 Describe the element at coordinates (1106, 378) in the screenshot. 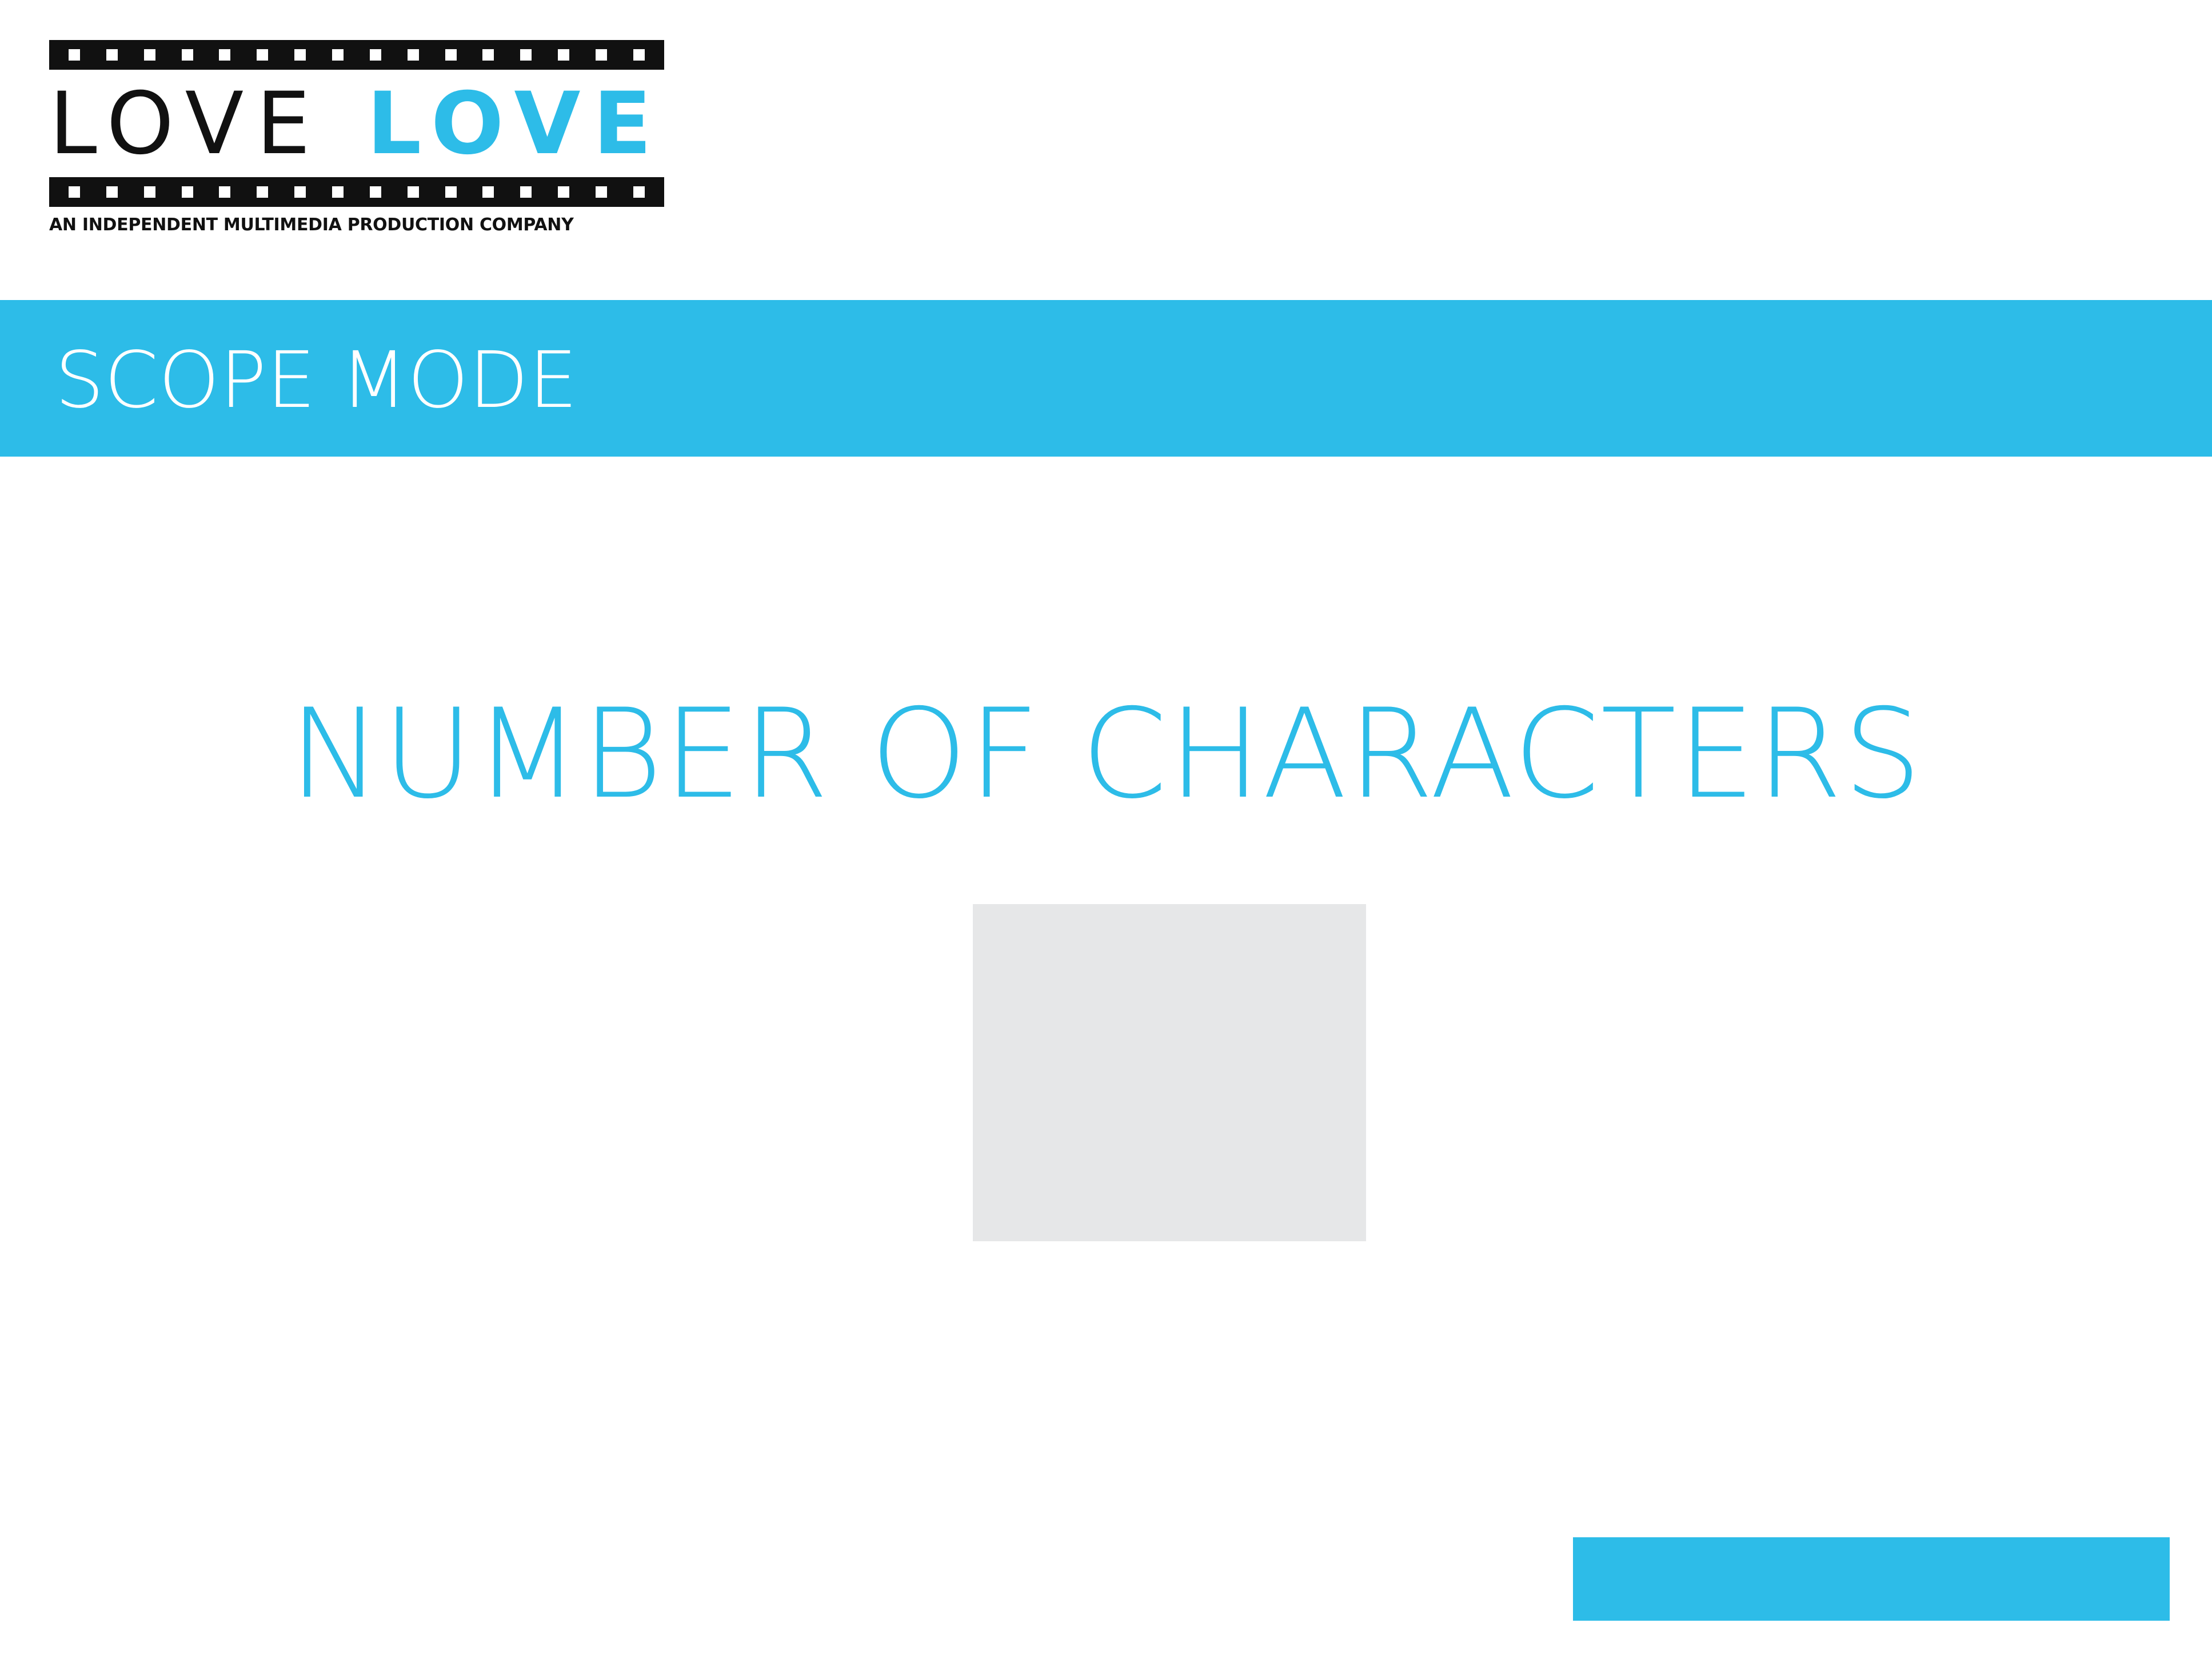

I see `mode-header-bar: SCOPE MODE` at that location.